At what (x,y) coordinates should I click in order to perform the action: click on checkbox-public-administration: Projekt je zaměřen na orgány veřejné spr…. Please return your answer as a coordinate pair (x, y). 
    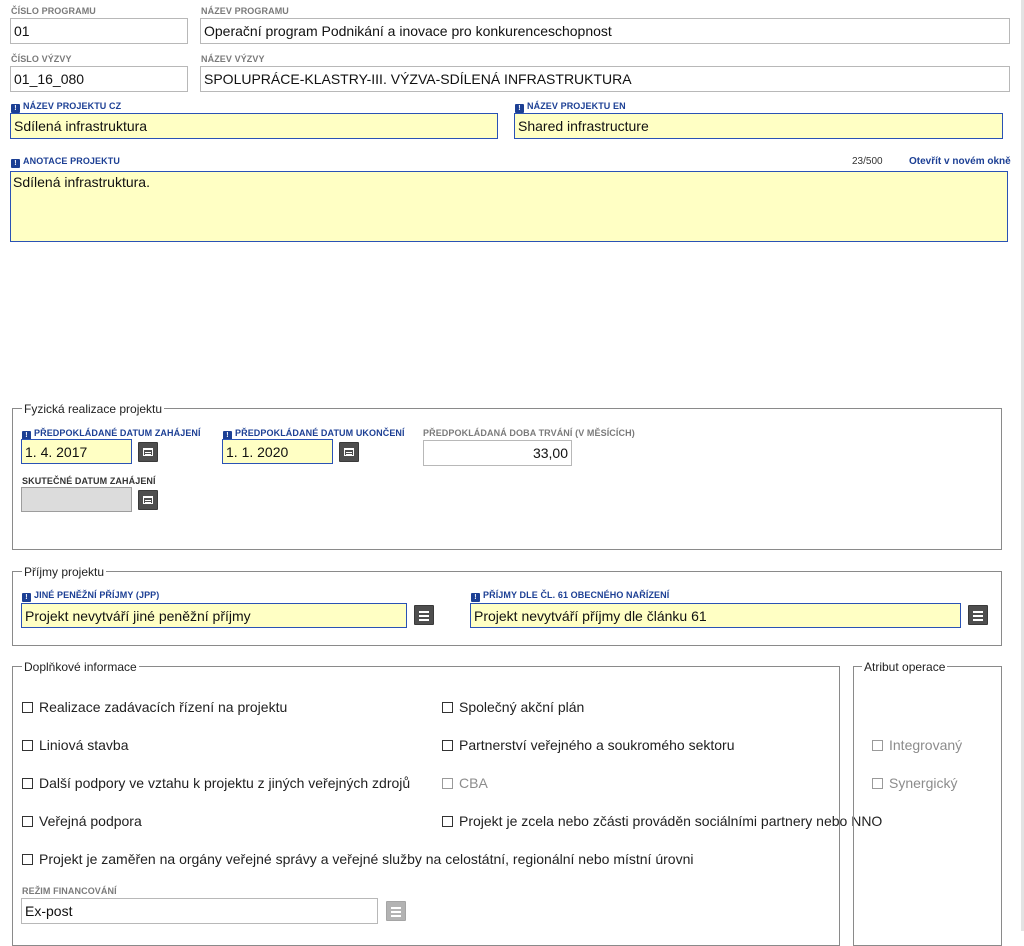
    Looking at the image, I should click on (357, 859).